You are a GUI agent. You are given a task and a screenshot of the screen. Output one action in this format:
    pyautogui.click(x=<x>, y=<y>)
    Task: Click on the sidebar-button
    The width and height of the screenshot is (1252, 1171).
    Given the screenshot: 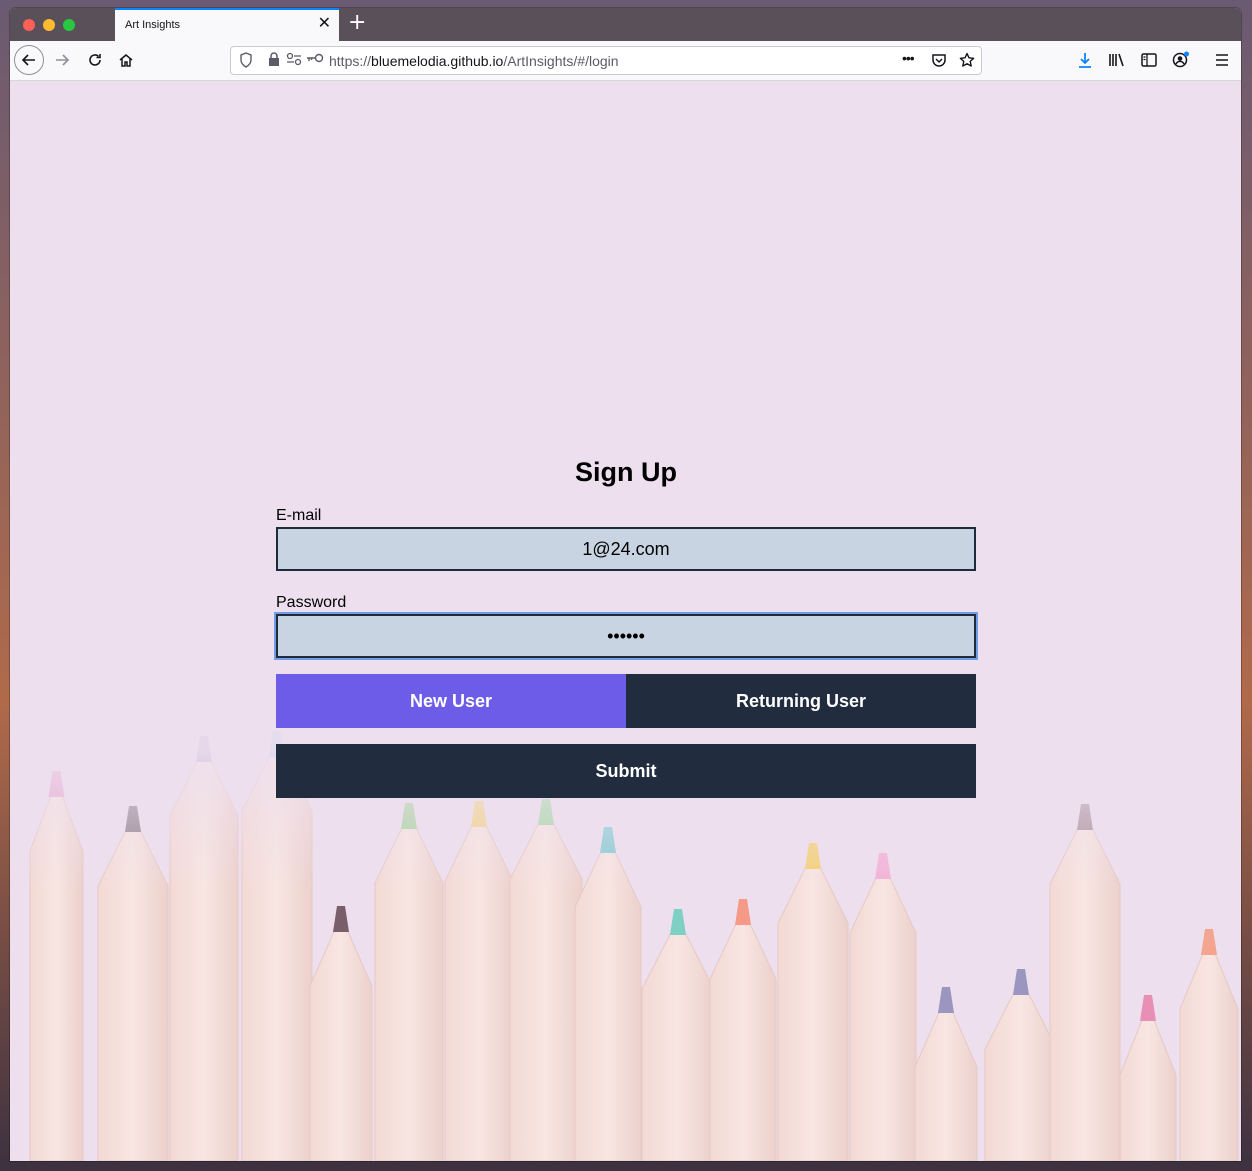 What is the action you would take?
    pyautogui.click(x=1149, y=60)
    